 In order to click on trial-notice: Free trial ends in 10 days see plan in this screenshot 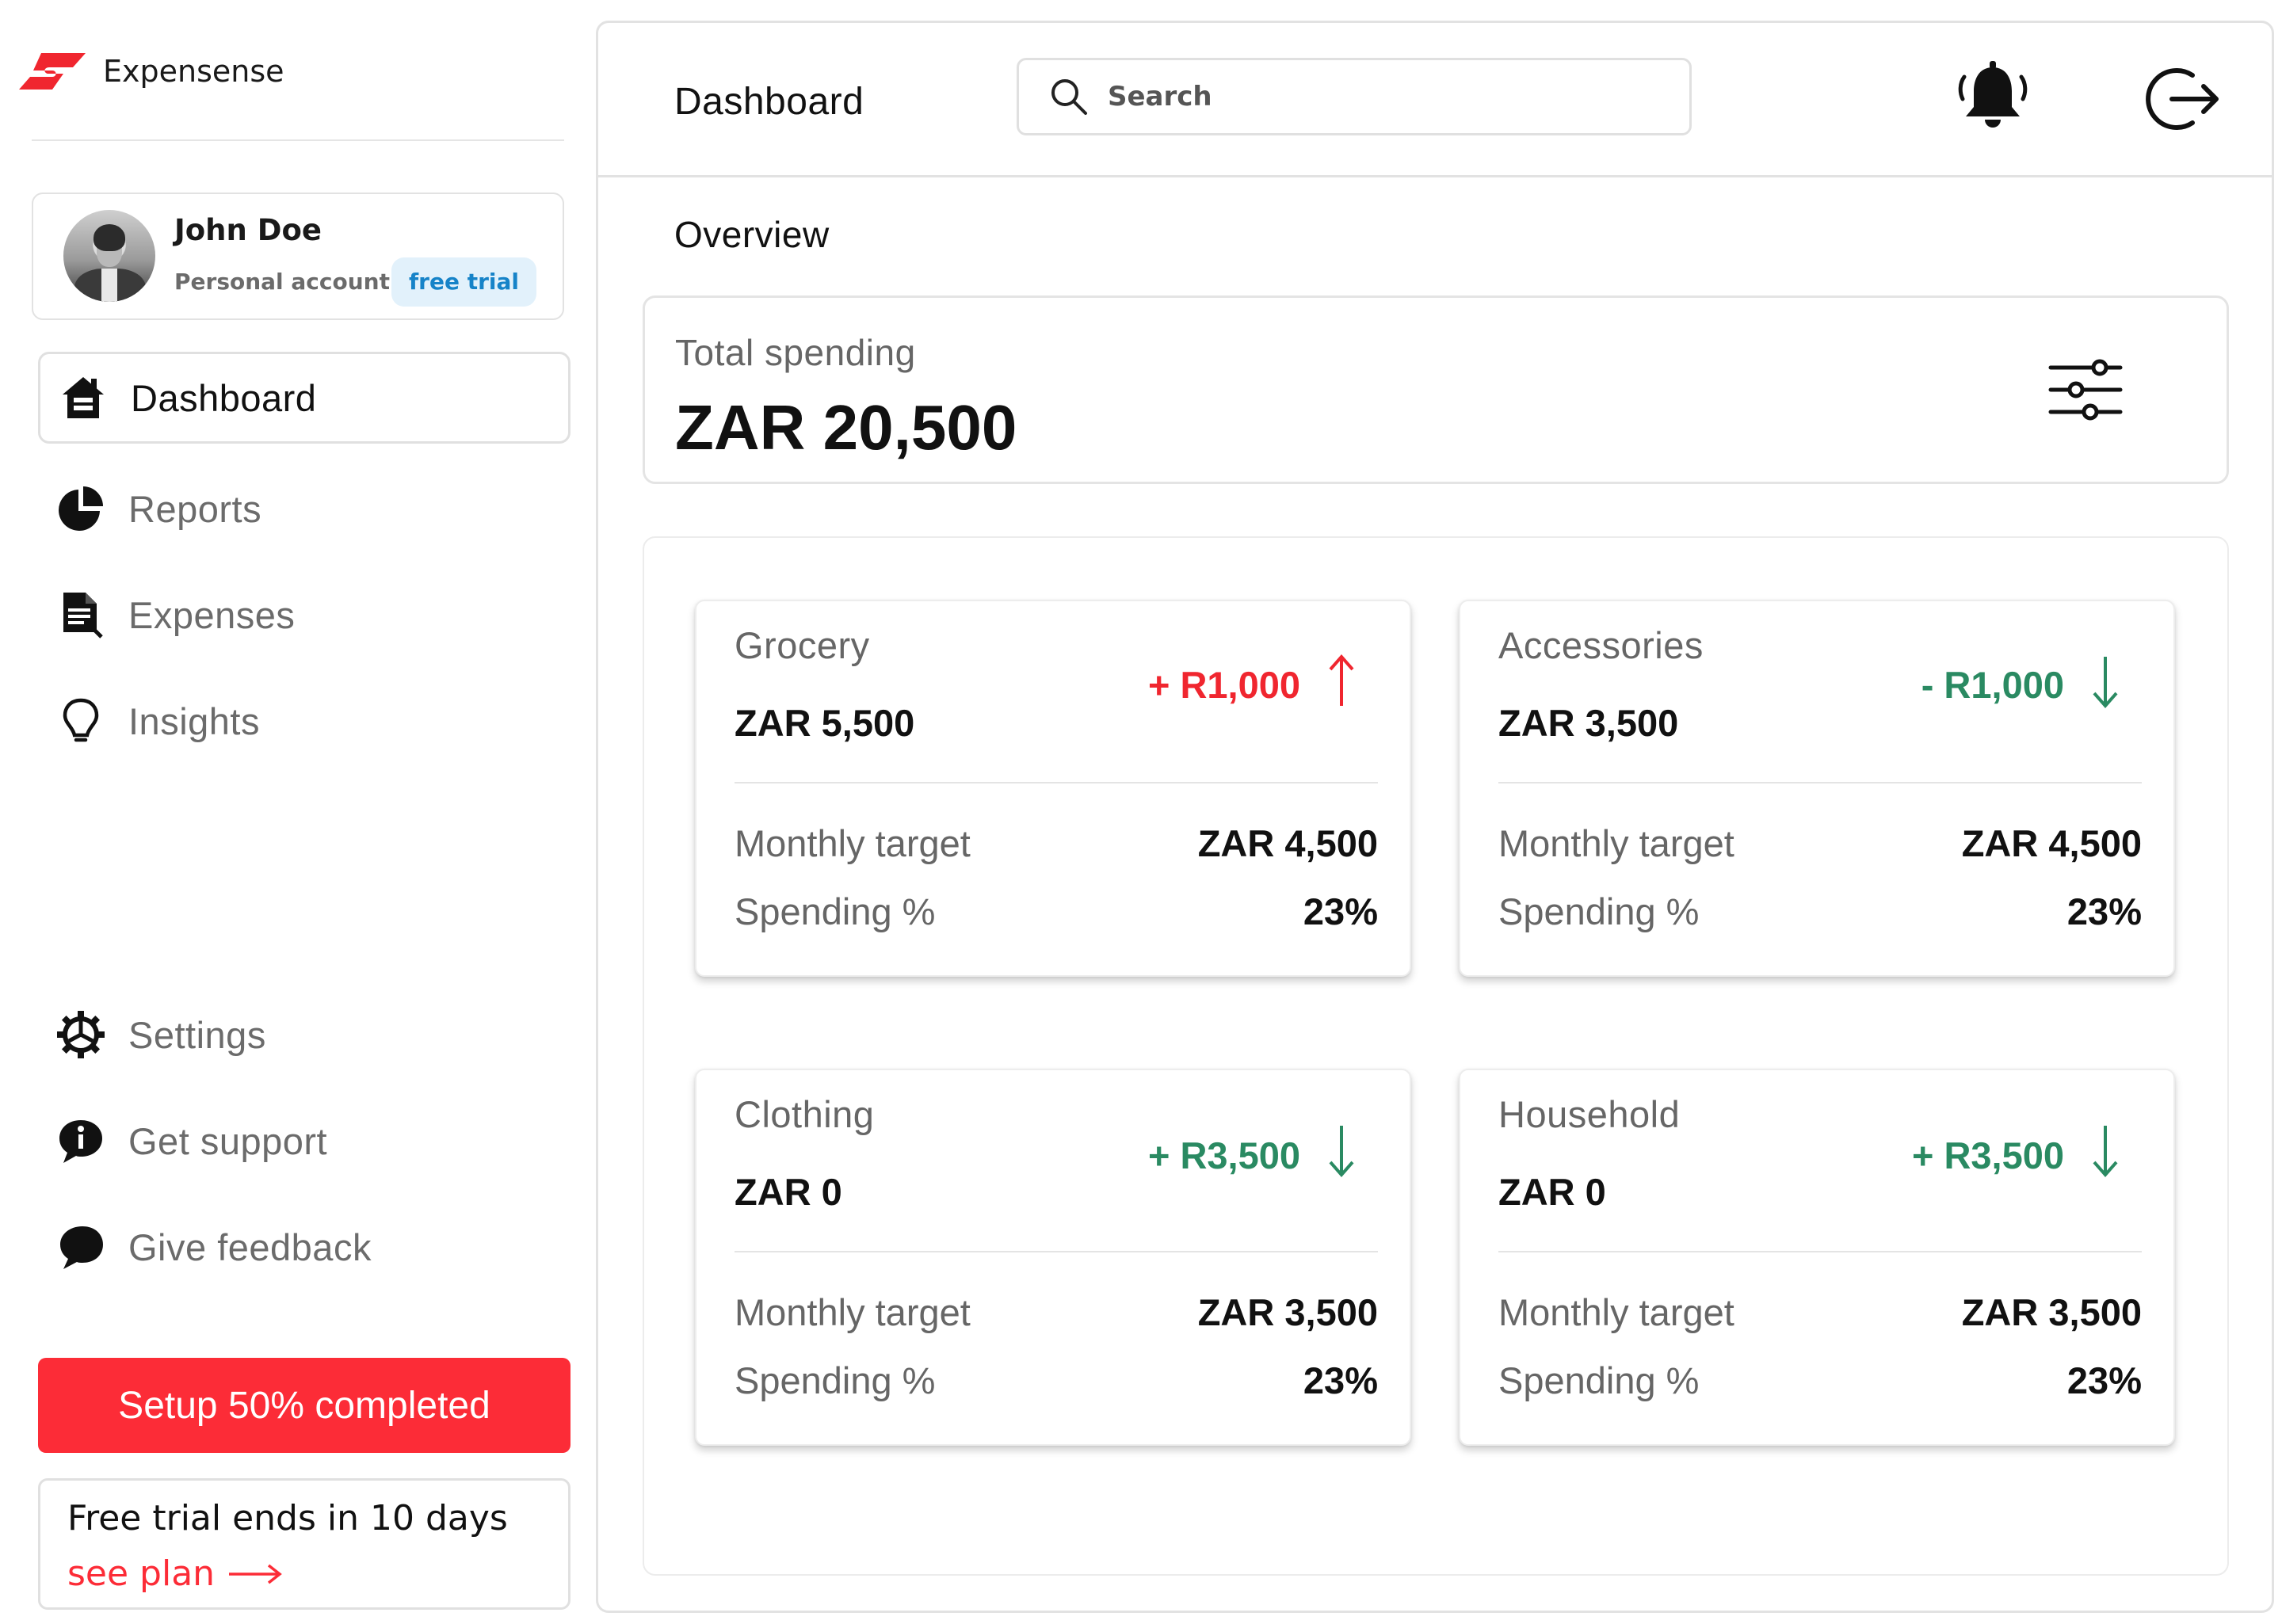, I will do `click(304, 1544)`.